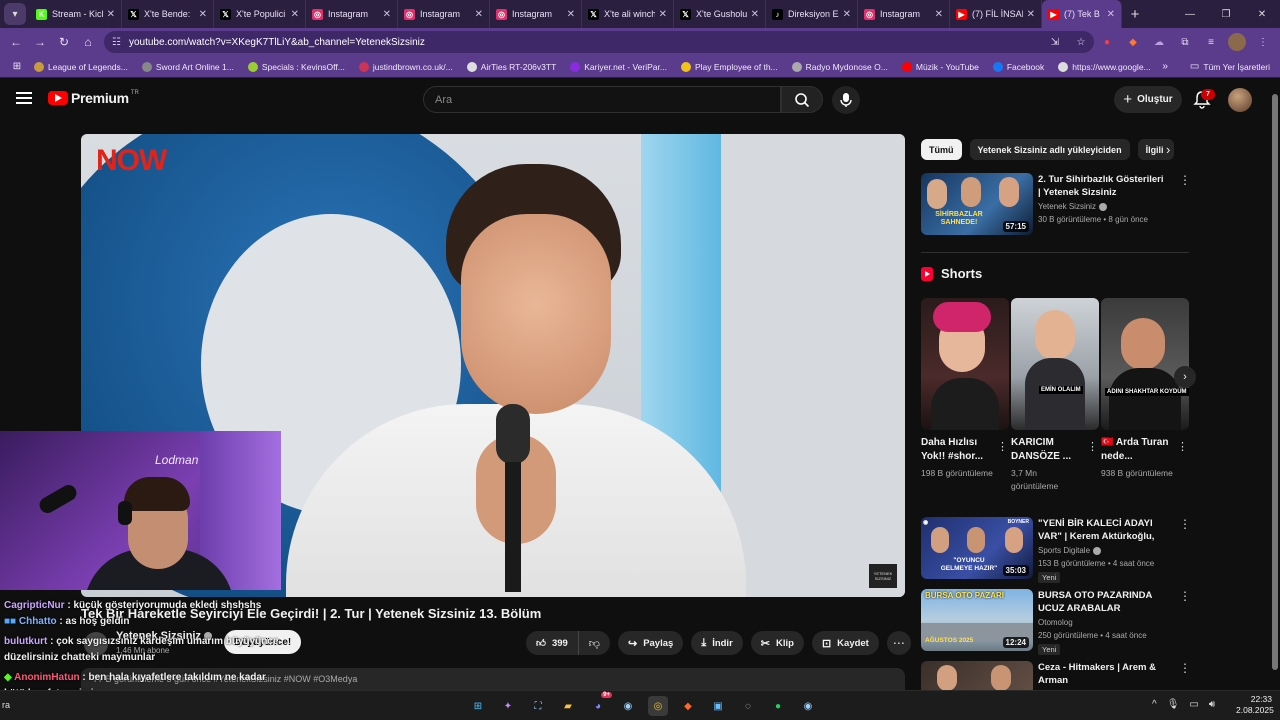 The image size is (1280, 720). I want to click on home-icon: ⌂, so click(88, 42).